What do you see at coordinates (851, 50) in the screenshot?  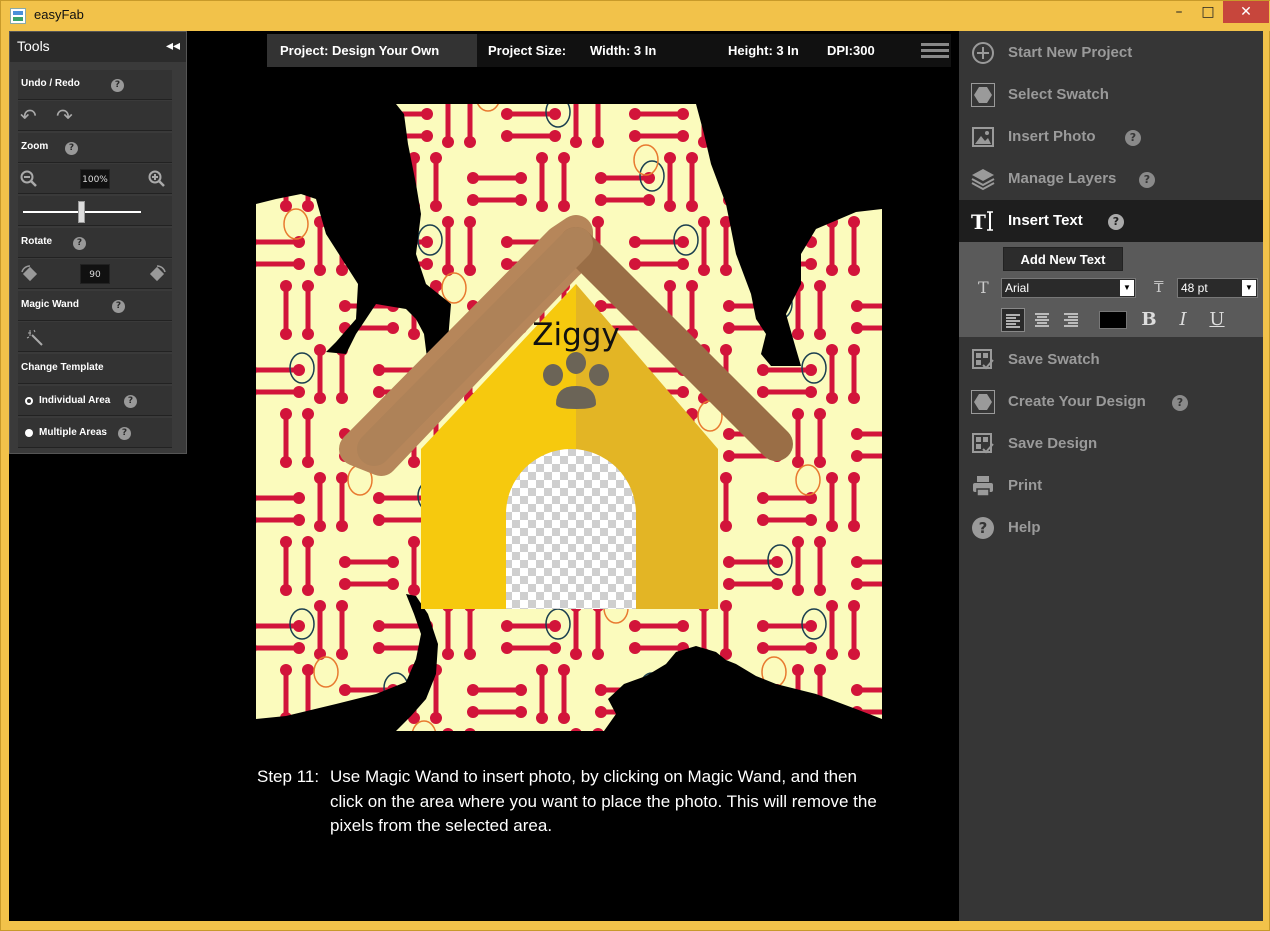 I see `project-dpi: DPI:300` at bounding box center [851, 50].